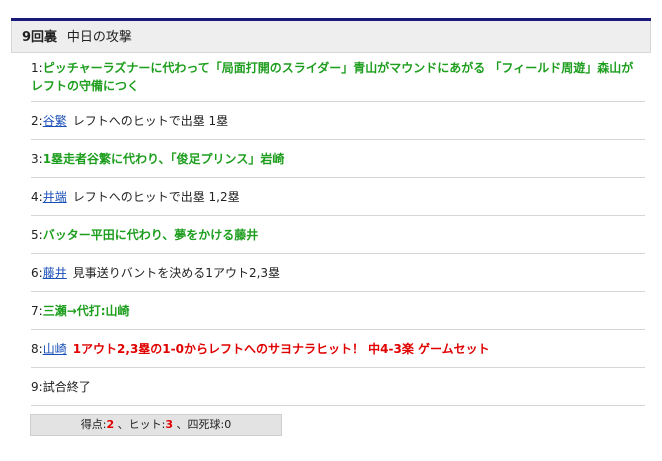  What do you see at coordinates (93, 424) in the screenshot?
I see `runs-label: 得点:` at bounding box center [93, 424].